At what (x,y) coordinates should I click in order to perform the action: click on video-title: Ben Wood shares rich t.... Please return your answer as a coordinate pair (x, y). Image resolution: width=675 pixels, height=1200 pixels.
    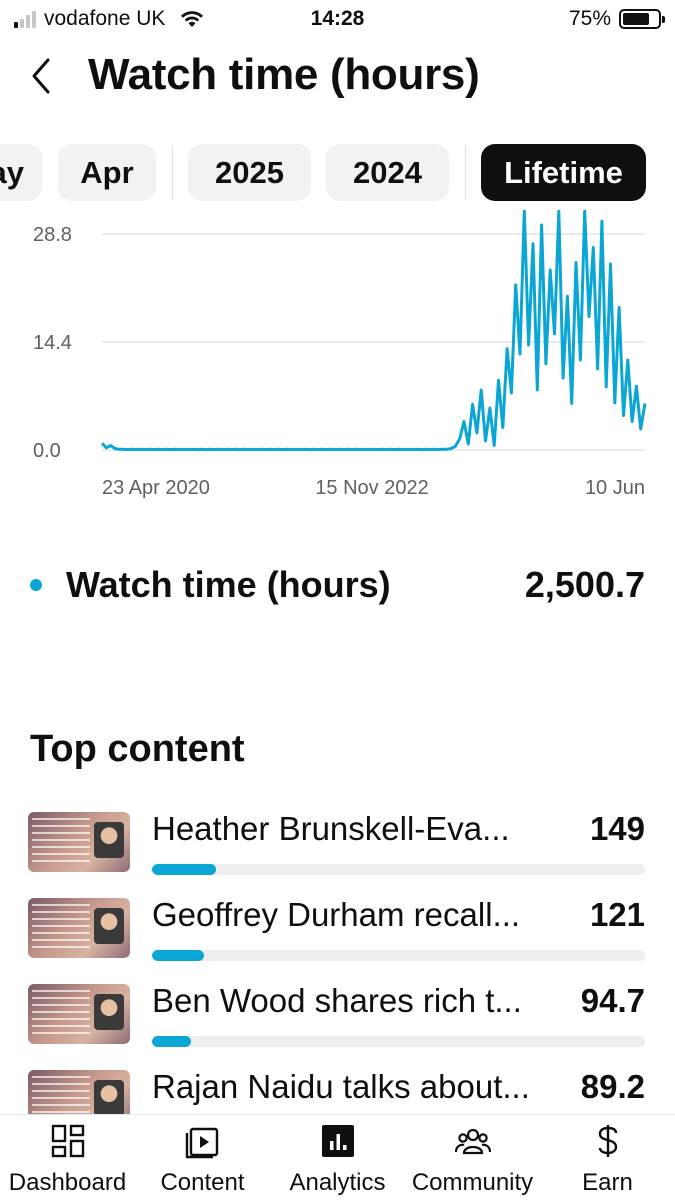
    Looking at the image, I should click on (337, 1000).